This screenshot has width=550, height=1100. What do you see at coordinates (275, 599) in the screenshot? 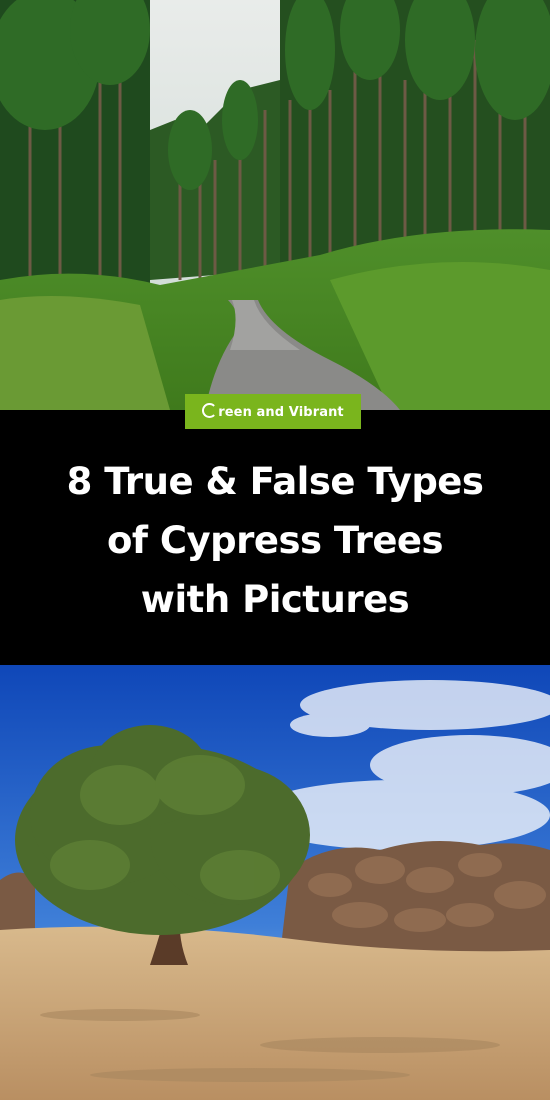
I see `title-line-3: with Pictures` at bounding box center [275, 599].